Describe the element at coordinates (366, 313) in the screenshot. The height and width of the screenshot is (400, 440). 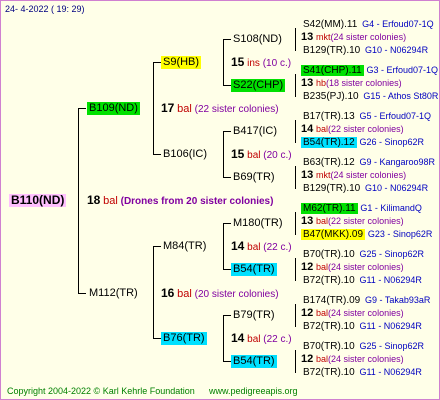
I see `gen4-6-note: (24 sister colonies)` at that location.